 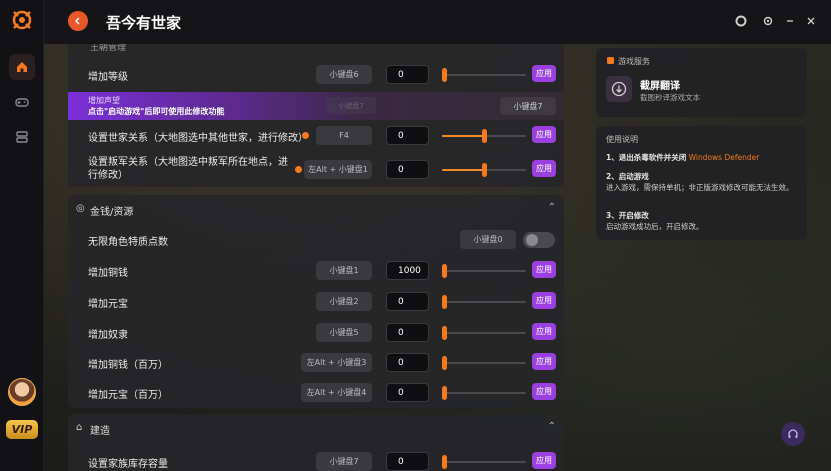 I want to click on defender-link: Windows Defender, so click(x=724, y=157).